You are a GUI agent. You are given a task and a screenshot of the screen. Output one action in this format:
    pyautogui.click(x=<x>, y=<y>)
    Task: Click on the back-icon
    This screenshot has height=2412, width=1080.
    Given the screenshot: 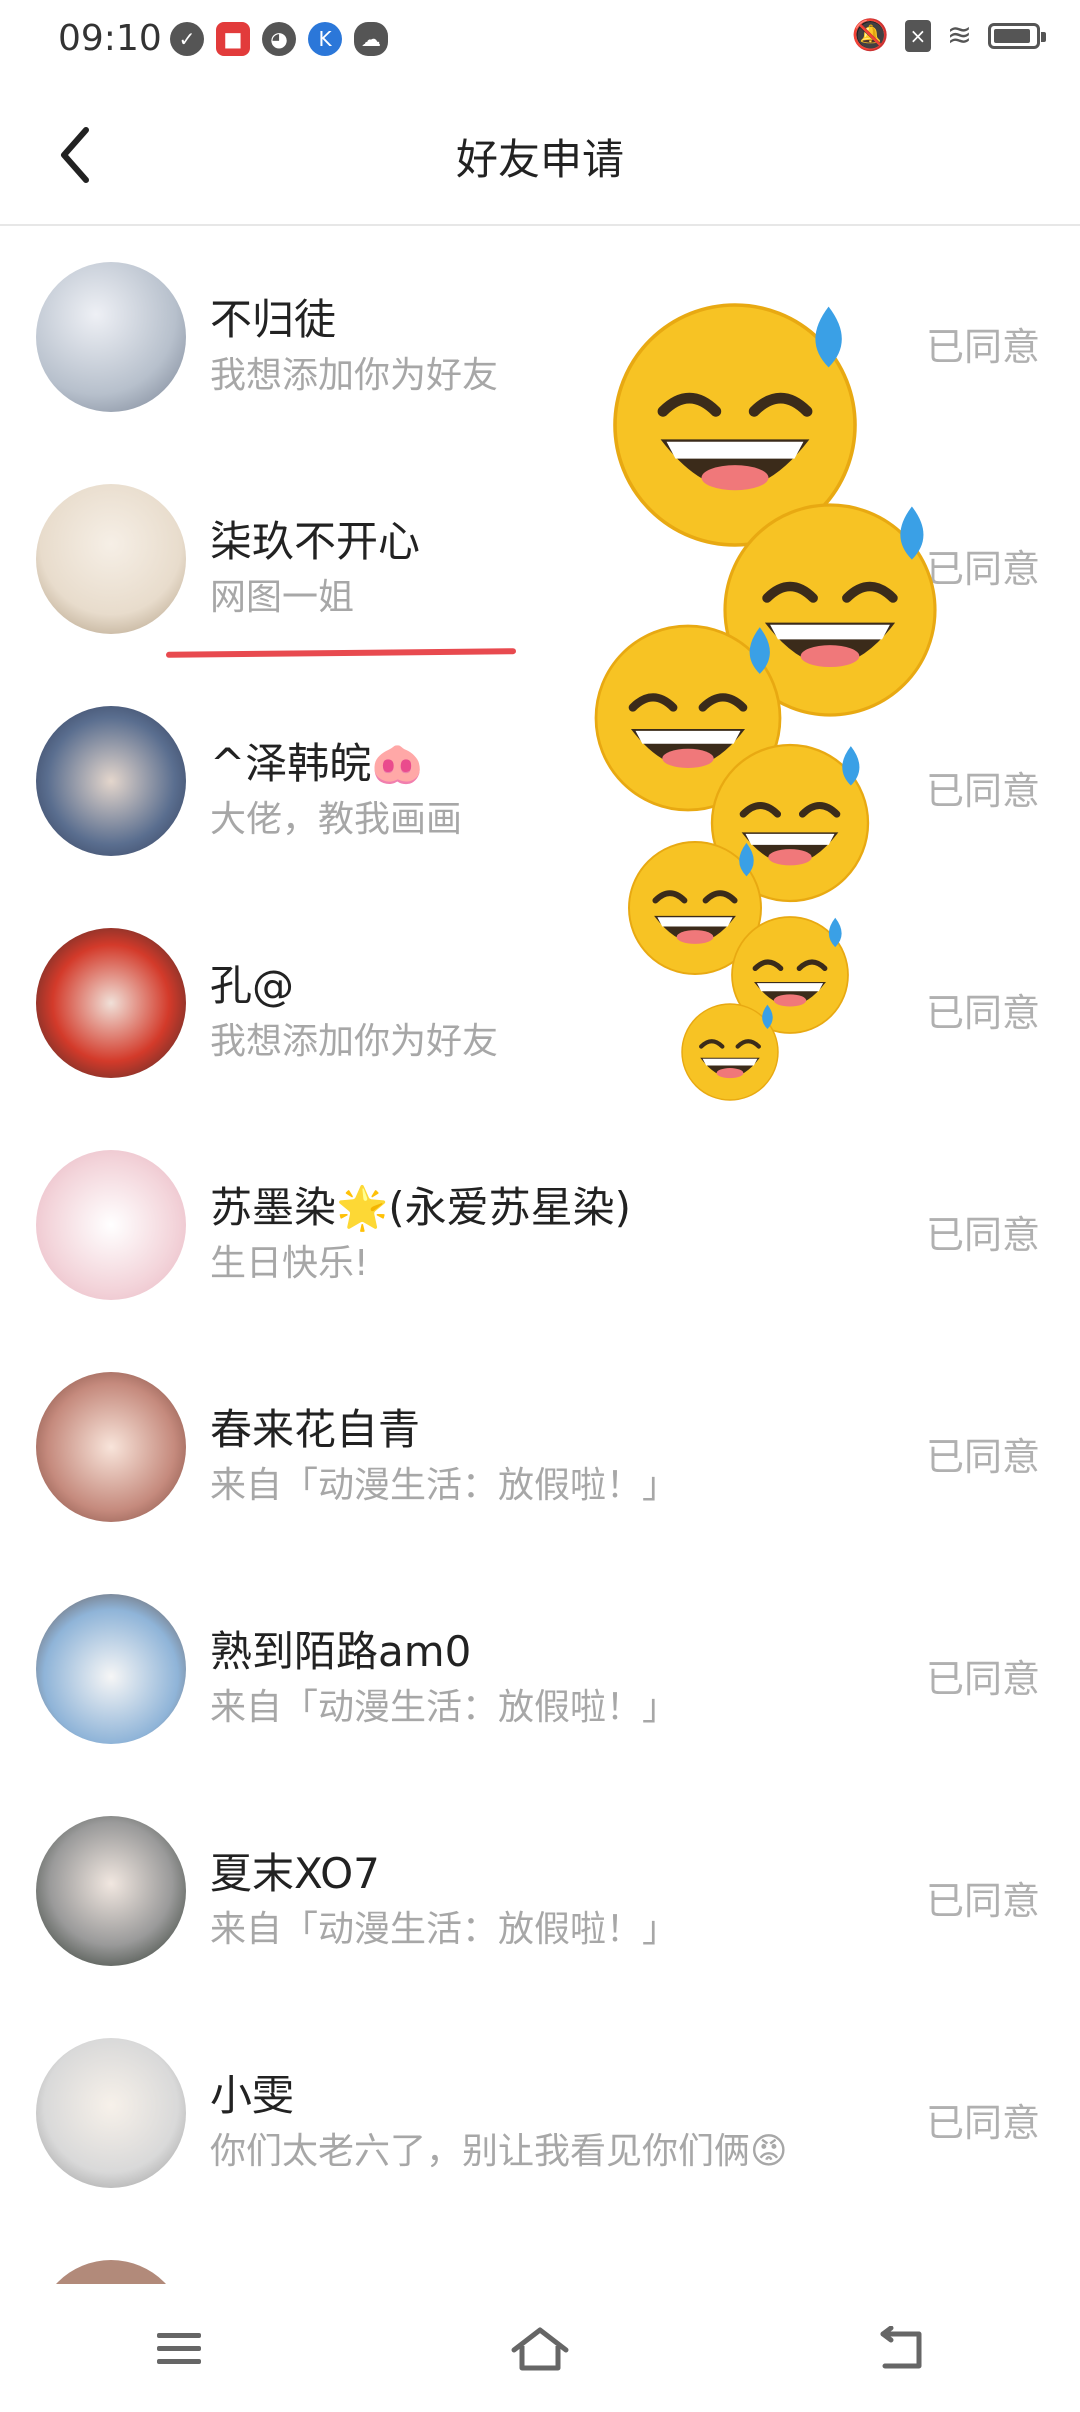 What is the action you would take?
    pyautogui.click(x=901, y=2347)
    